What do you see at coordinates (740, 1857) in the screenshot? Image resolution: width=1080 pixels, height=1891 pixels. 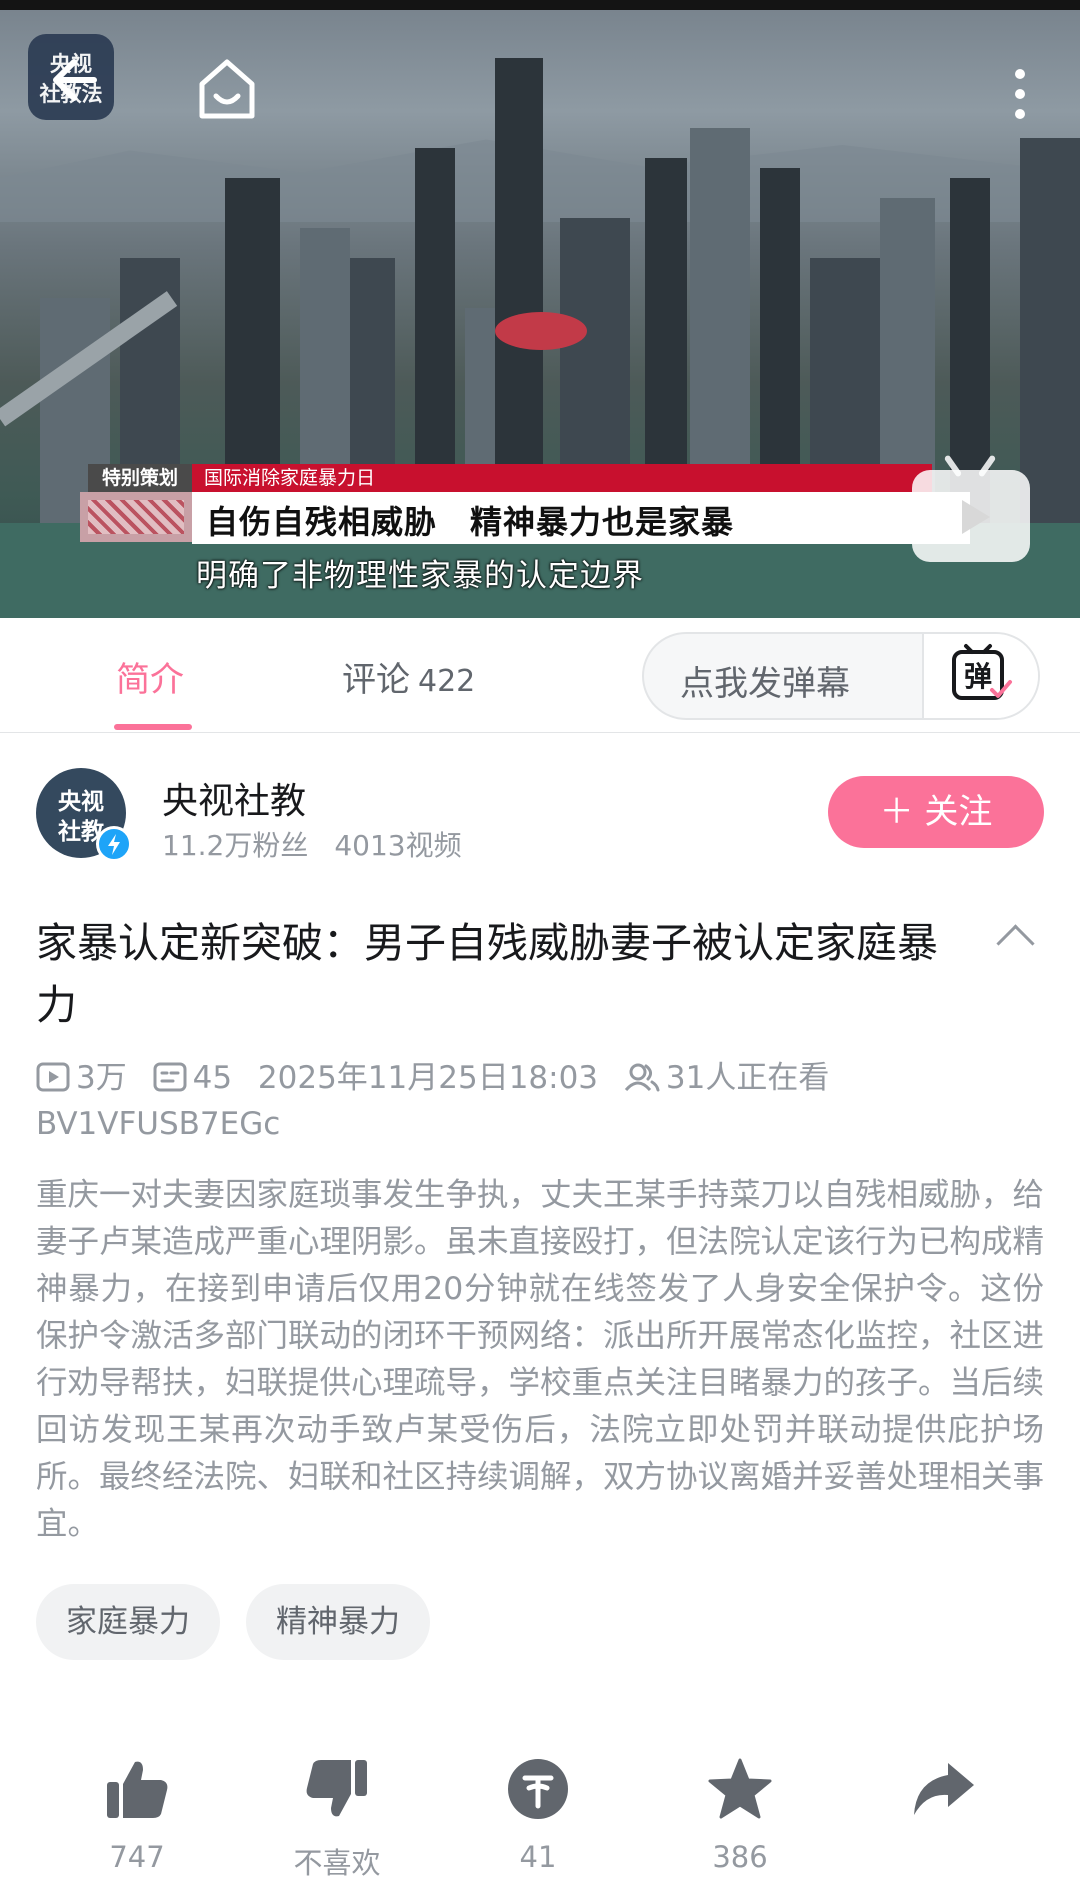 I see `favorite-count: 386` at bounding box center [740, 1857].